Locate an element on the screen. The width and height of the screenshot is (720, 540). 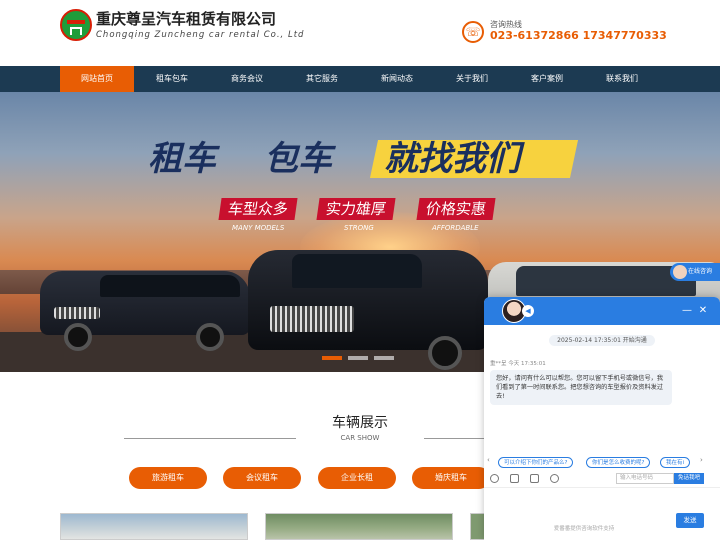
chevron-left-icon: ‹ is located at coordinates (488, 460).